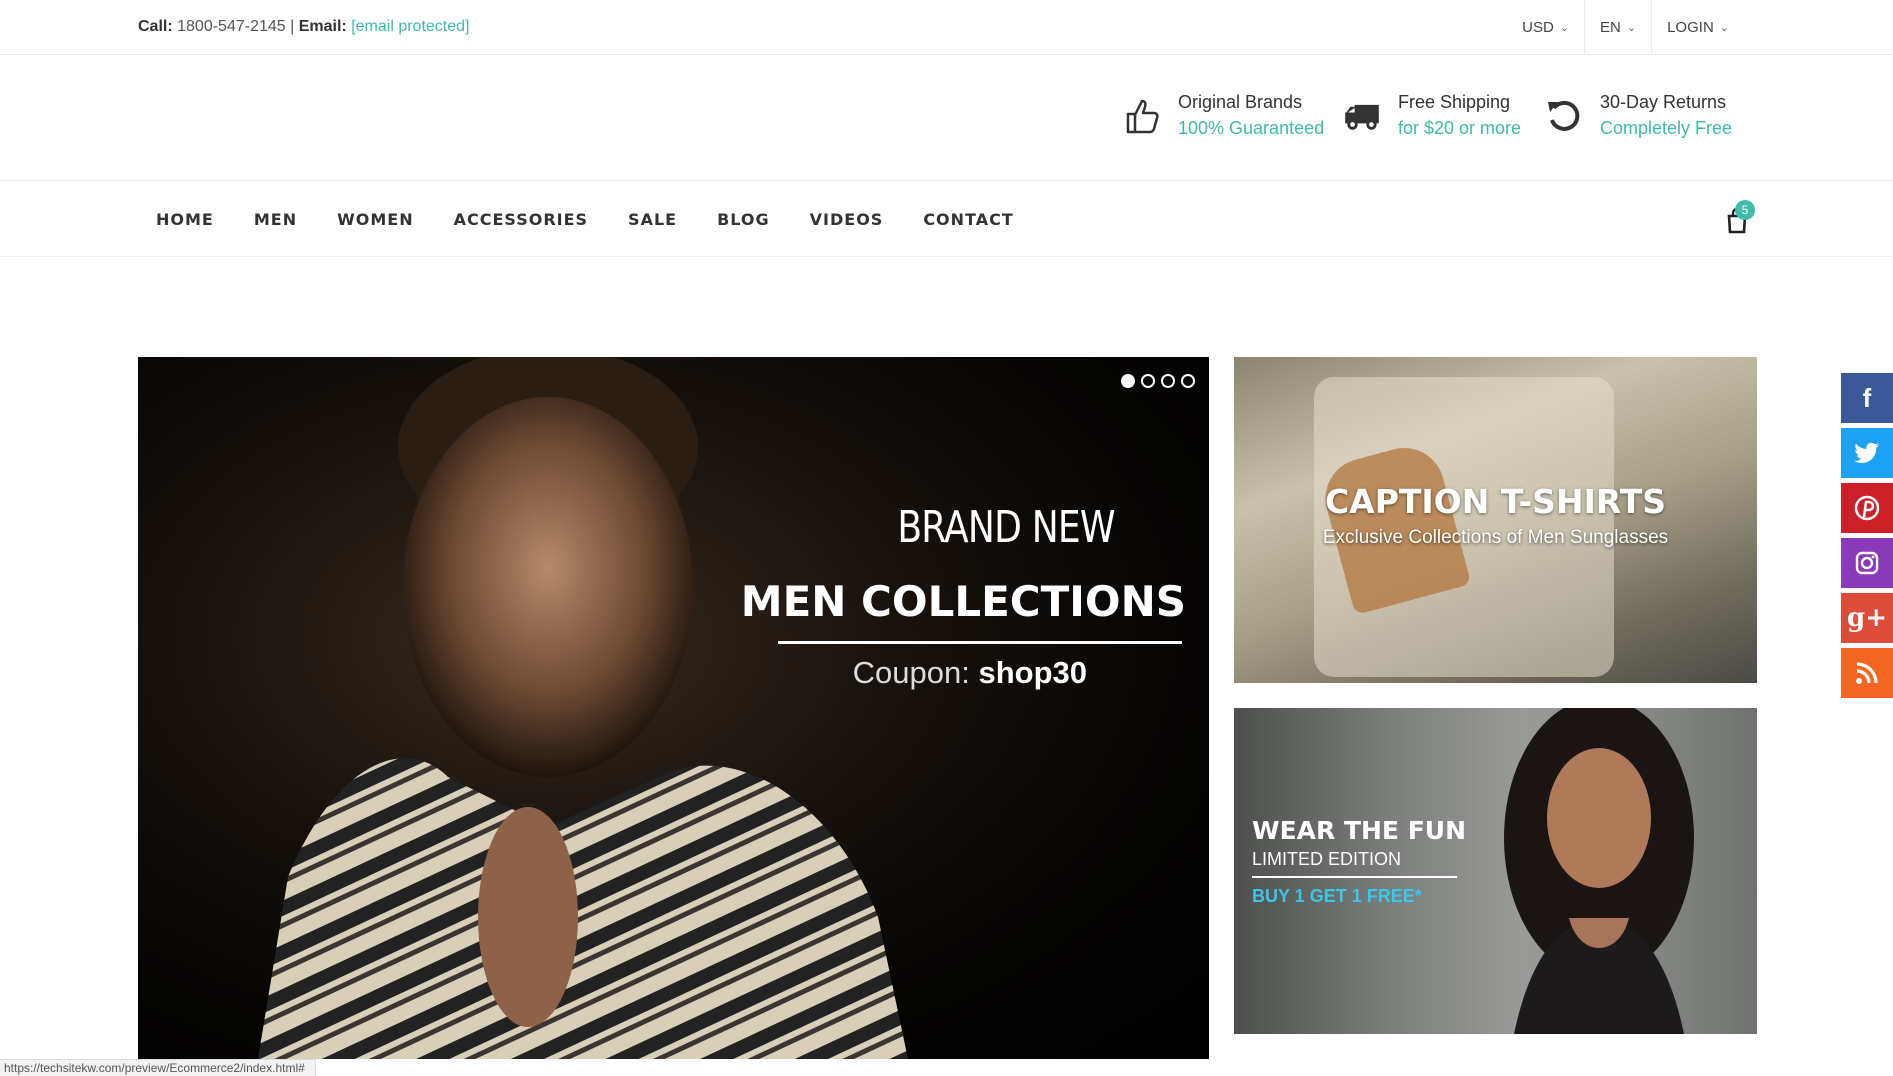  Describe the element at coordinates (1867, 673) in the screenshot. I see `rss-icon` at that location.